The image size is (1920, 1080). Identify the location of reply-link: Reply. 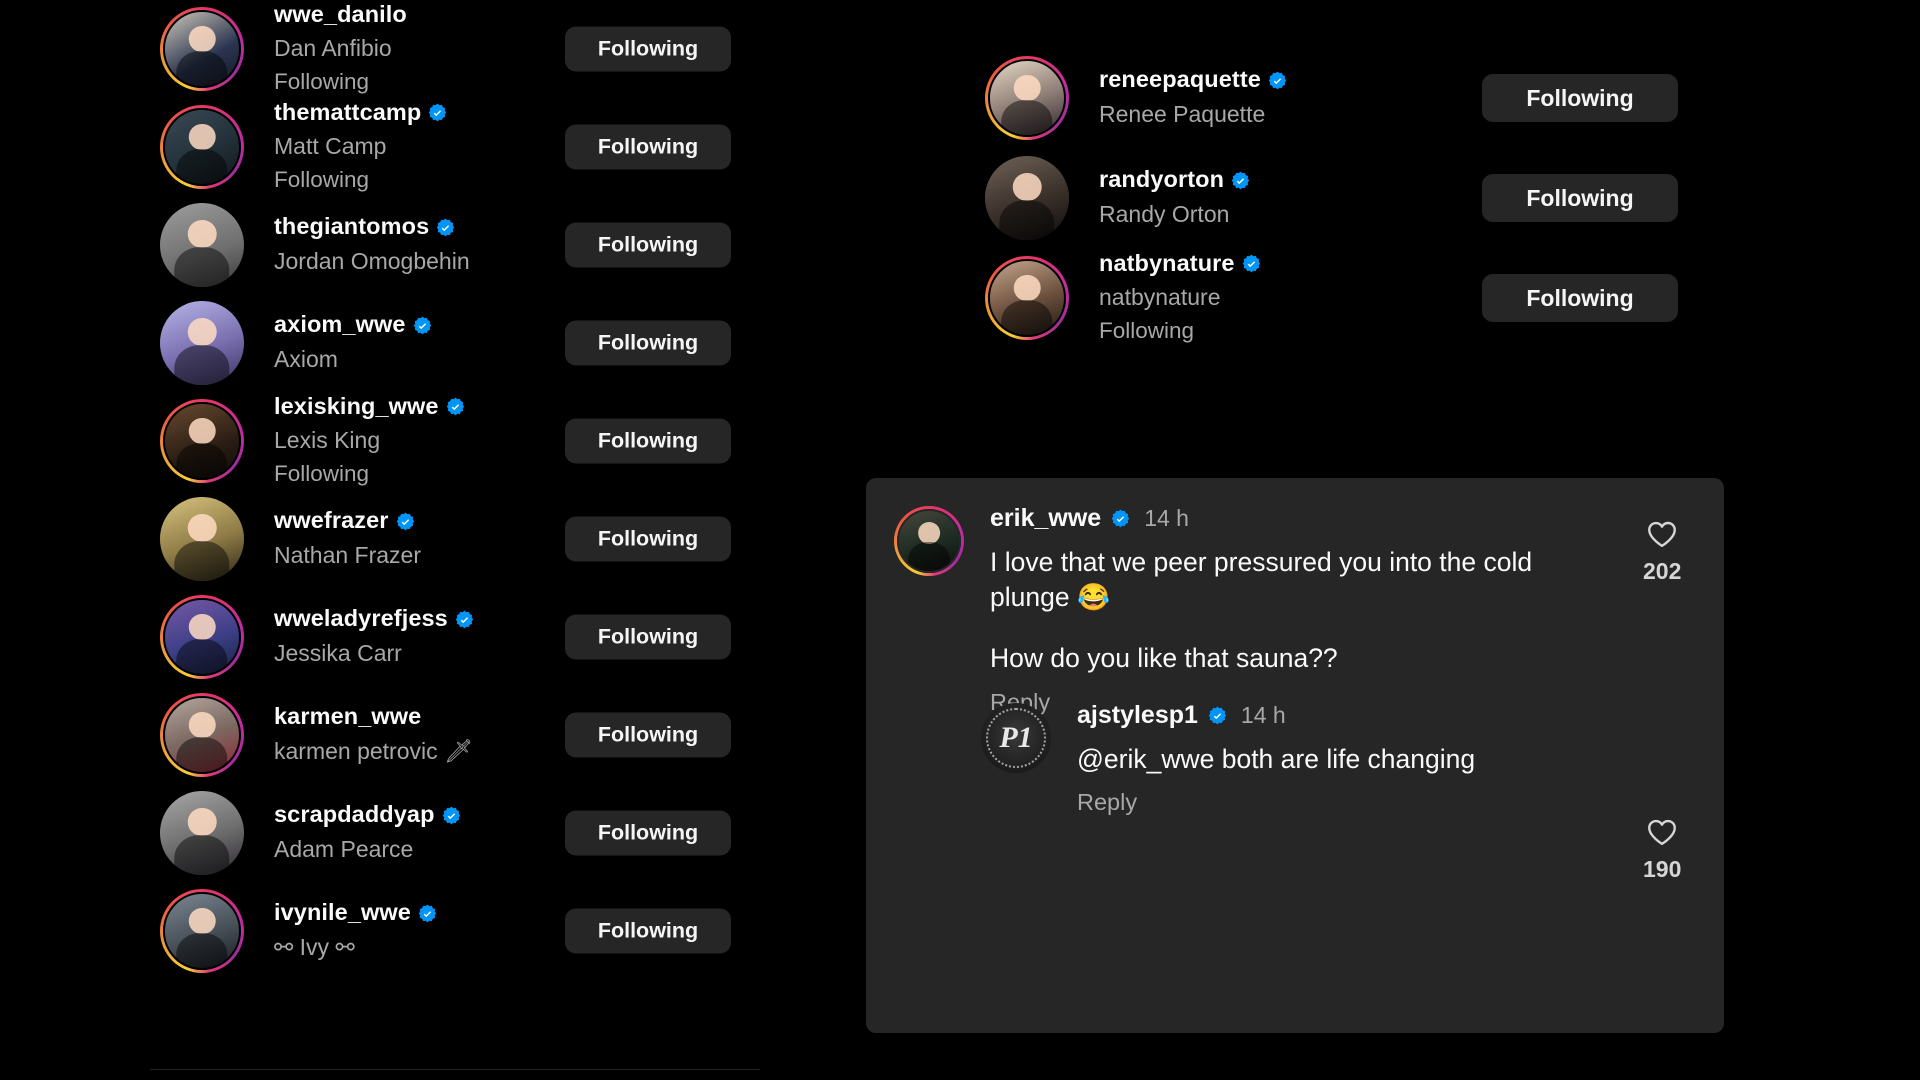
(1107, 802).